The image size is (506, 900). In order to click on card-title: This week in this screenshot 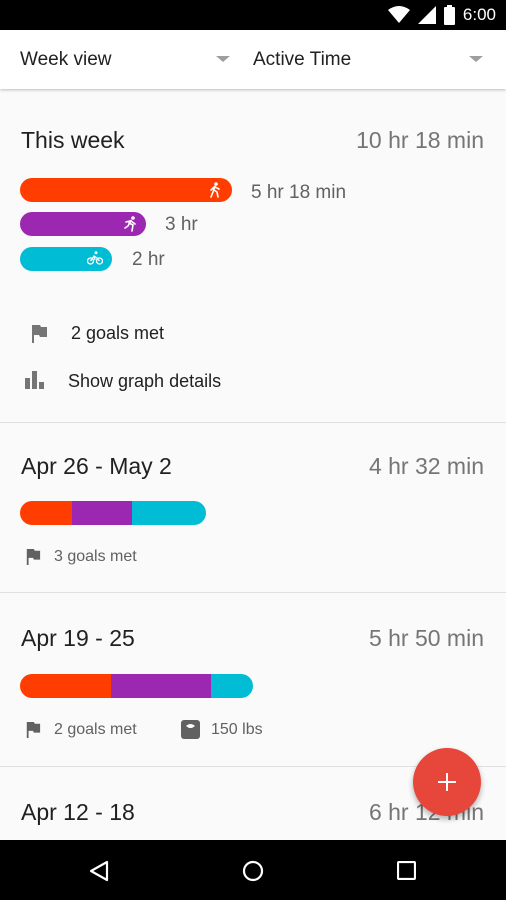, I will do `click(73, 140)`.